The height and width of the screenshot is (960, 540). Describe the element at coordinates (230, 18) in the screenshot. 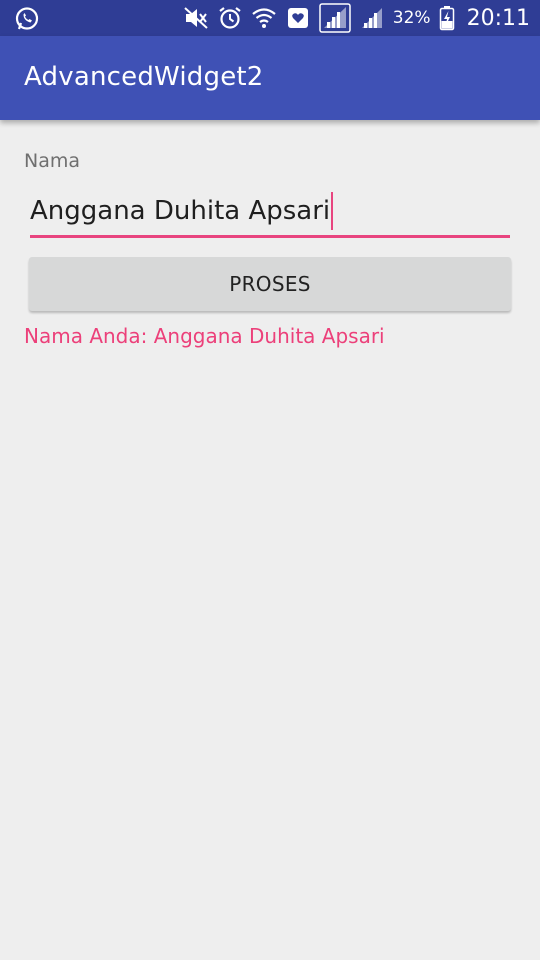

I see `alarm-icon` at that location.